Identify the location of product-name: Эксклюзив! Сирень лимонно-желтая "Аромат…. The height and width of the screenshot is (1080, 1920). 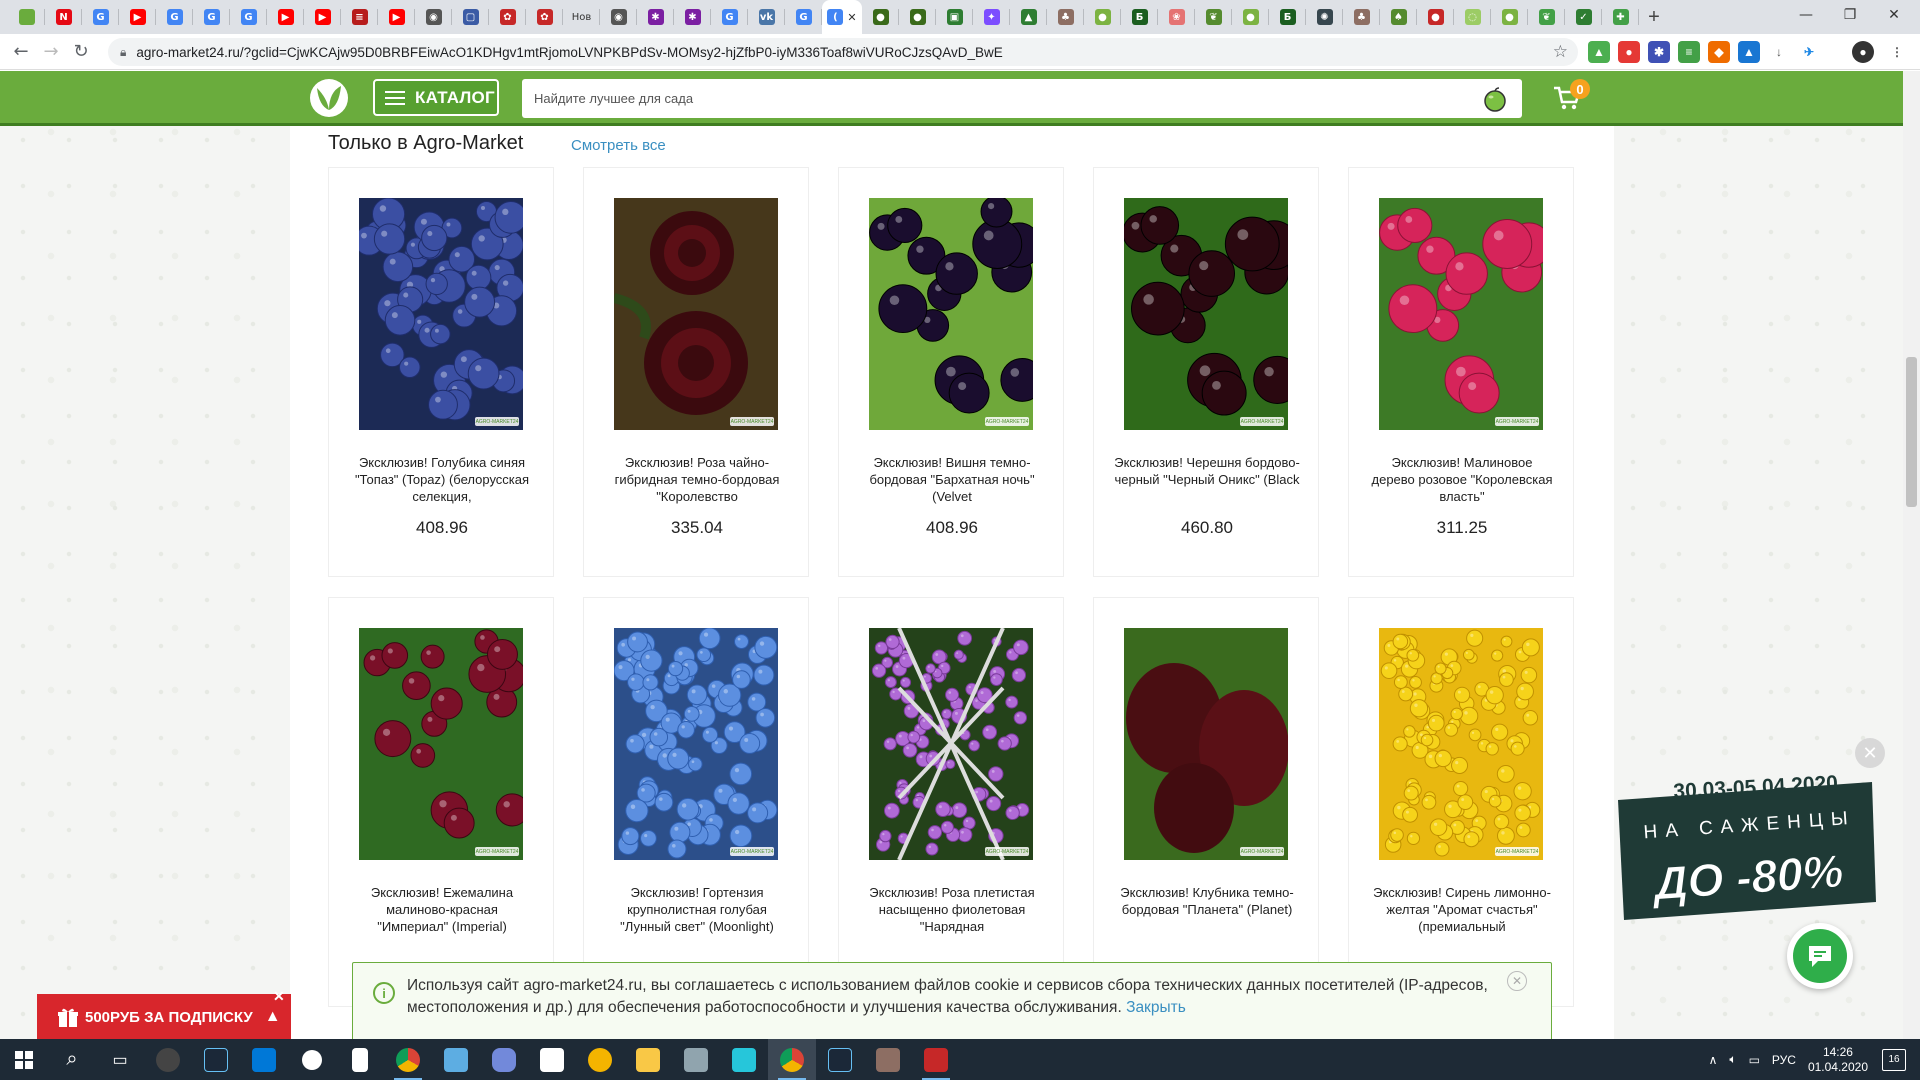
(1462, 910).